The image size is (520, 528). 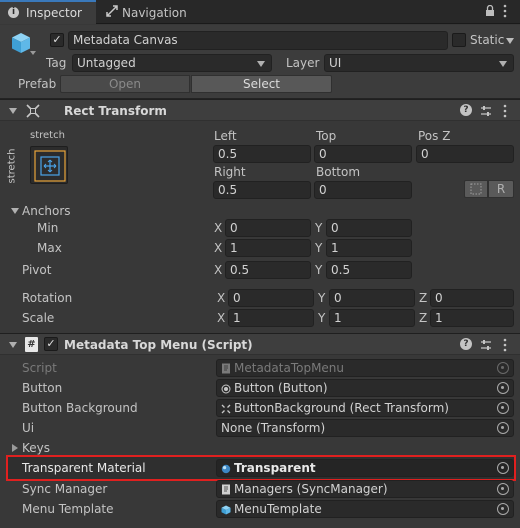 What do you see at coordinates (372, 298) in the screenshot?
I see `rotation-y-field: 0` at bounding box center [372, 298].